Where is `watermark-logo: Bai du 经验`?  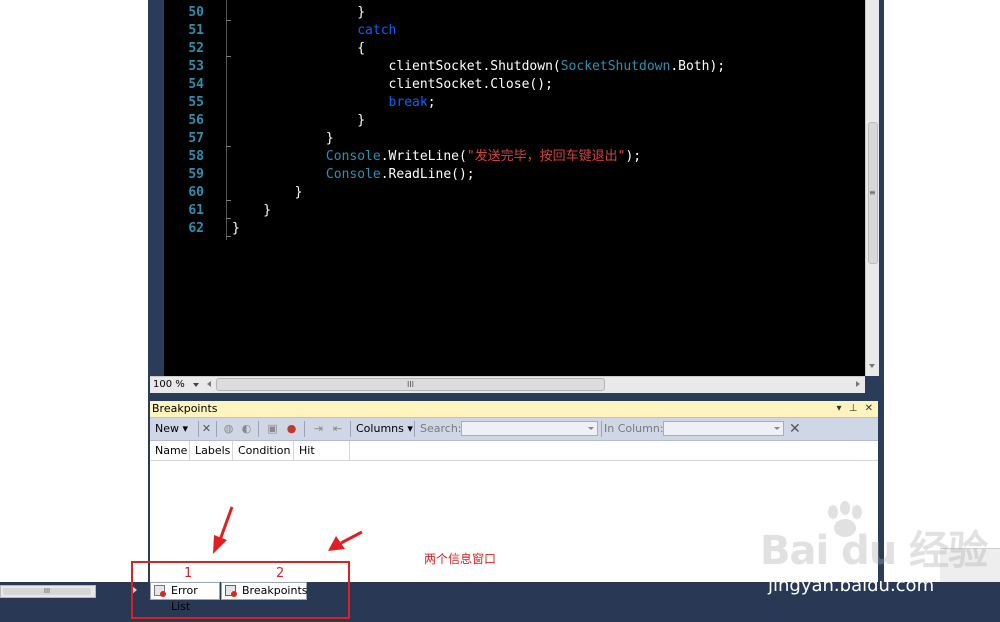
watermark-logo: Bai du 经验 is located at coordinates (874, 551).